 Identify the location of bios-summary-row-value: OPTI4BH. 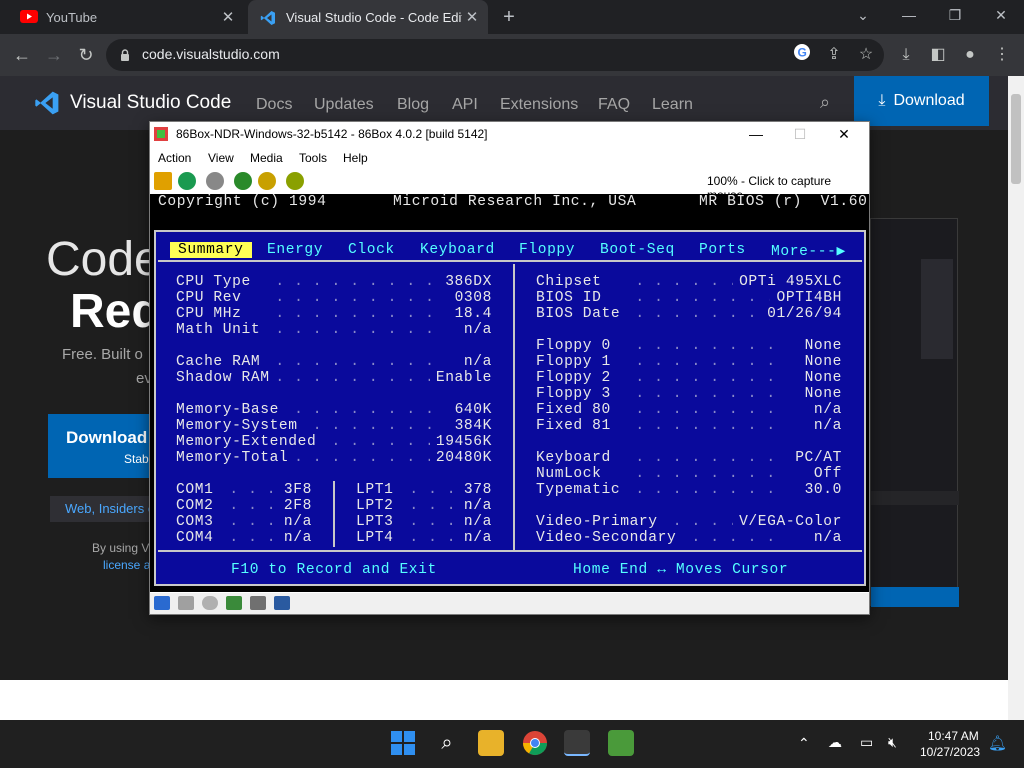
(806, 298).